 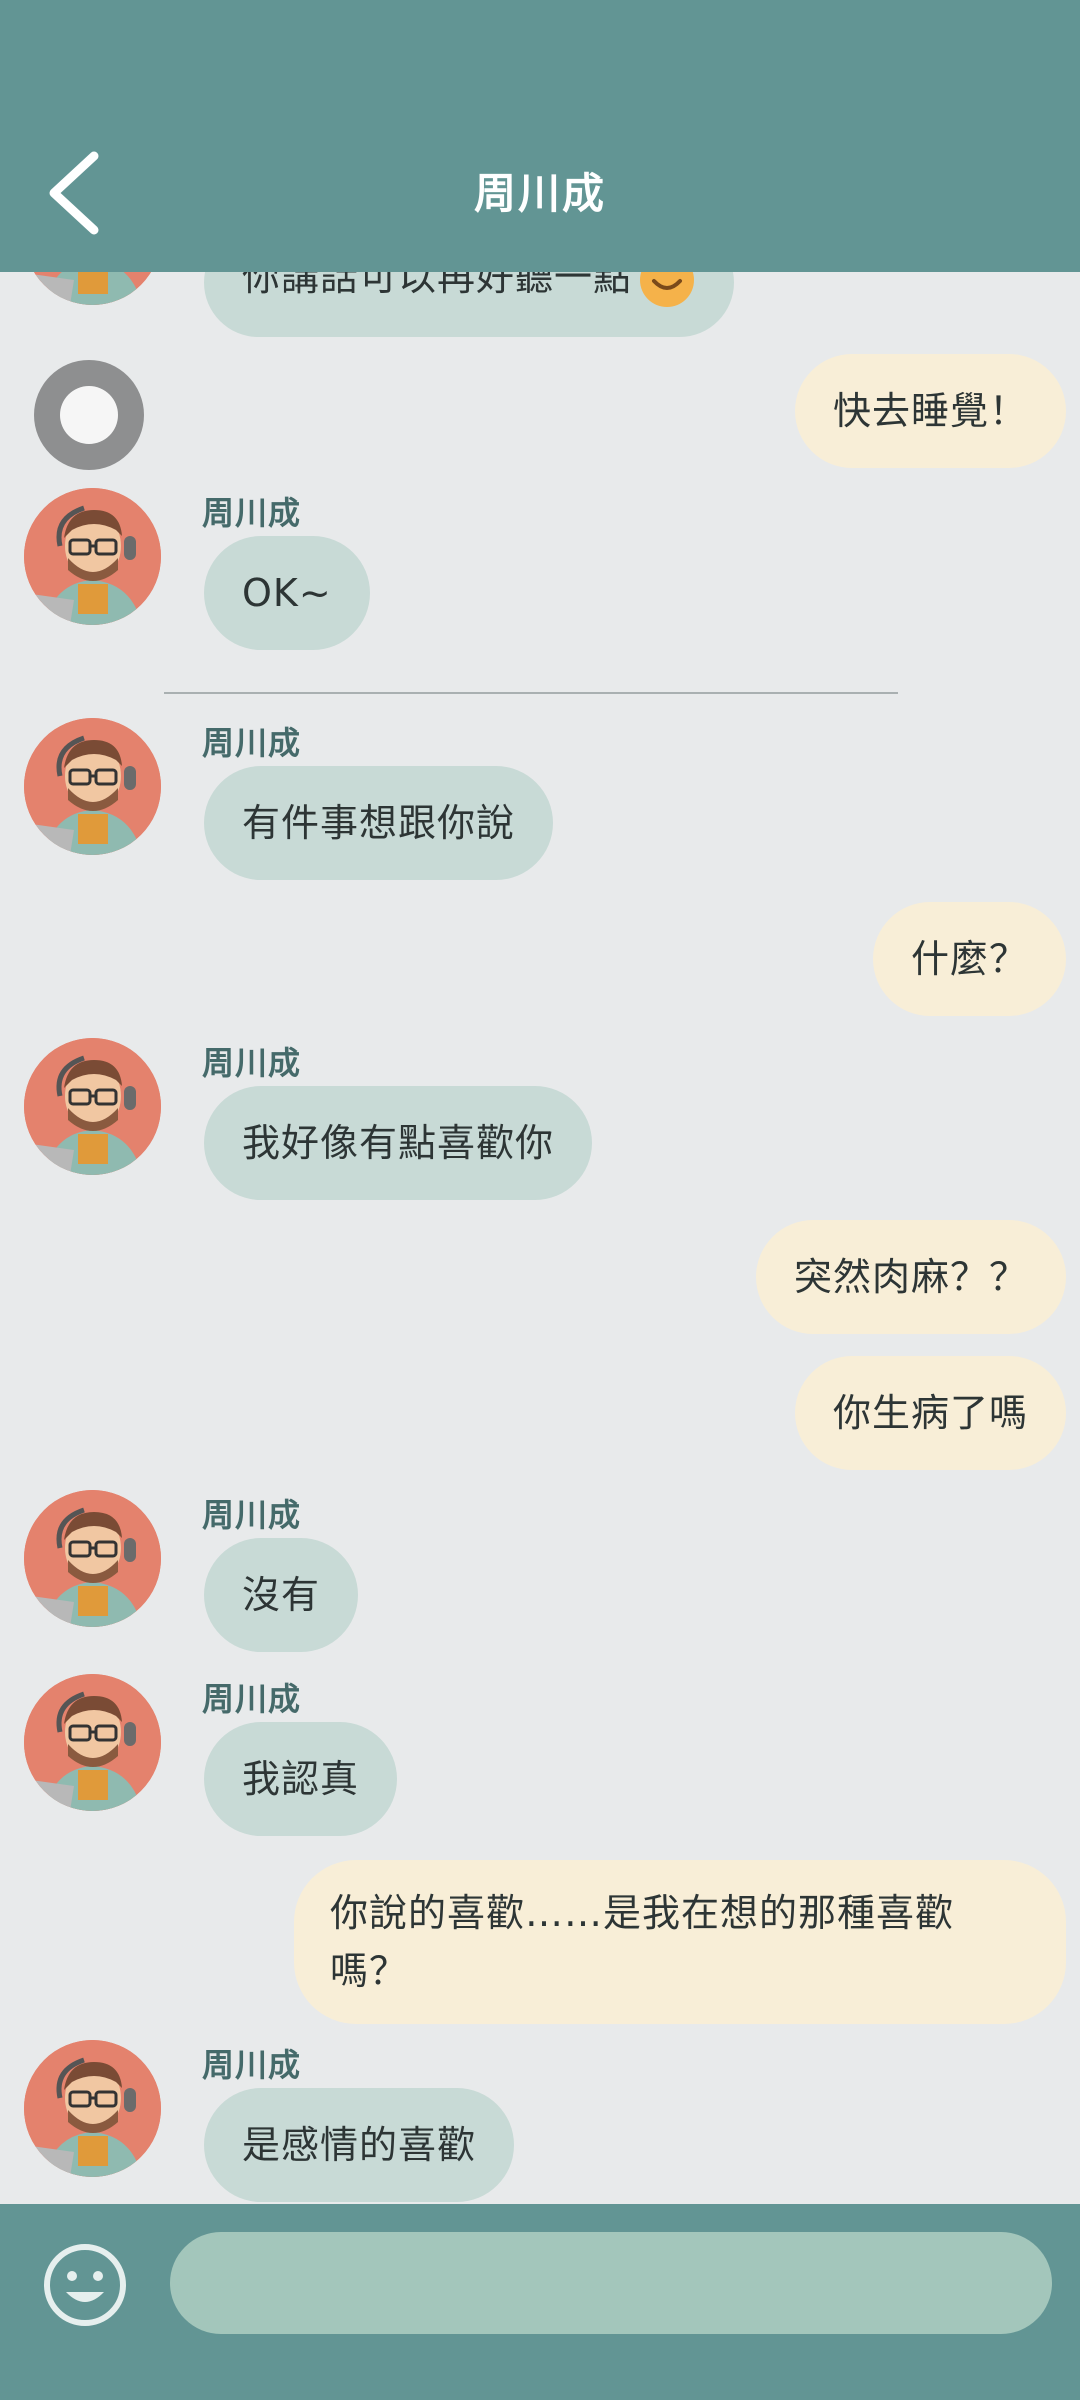 I want to click on message-text: 是感情的喜歡, so click(x=359, y=2145).